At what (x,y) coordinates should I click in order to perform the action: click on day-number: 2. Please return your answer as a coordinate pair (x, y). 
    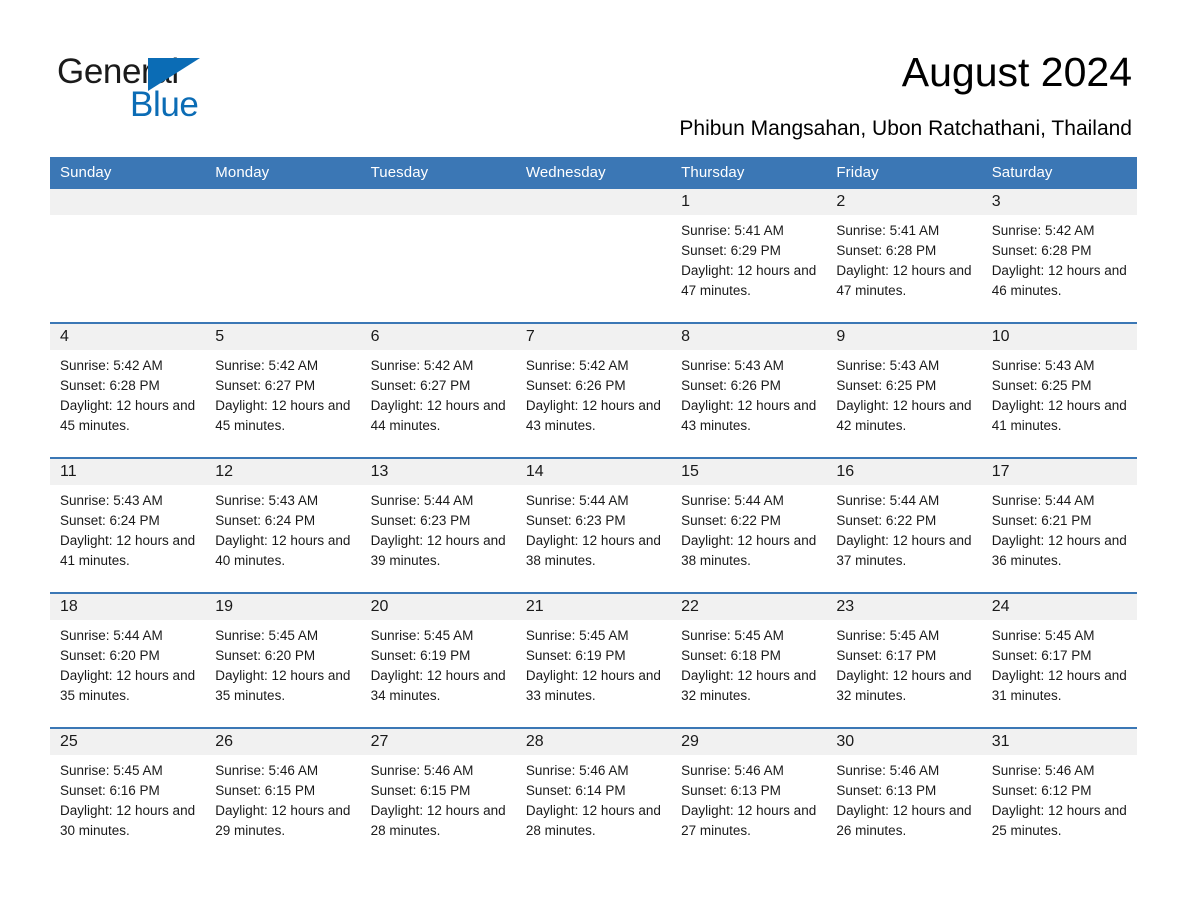
    Looking at the image, I should click on (904, 202).